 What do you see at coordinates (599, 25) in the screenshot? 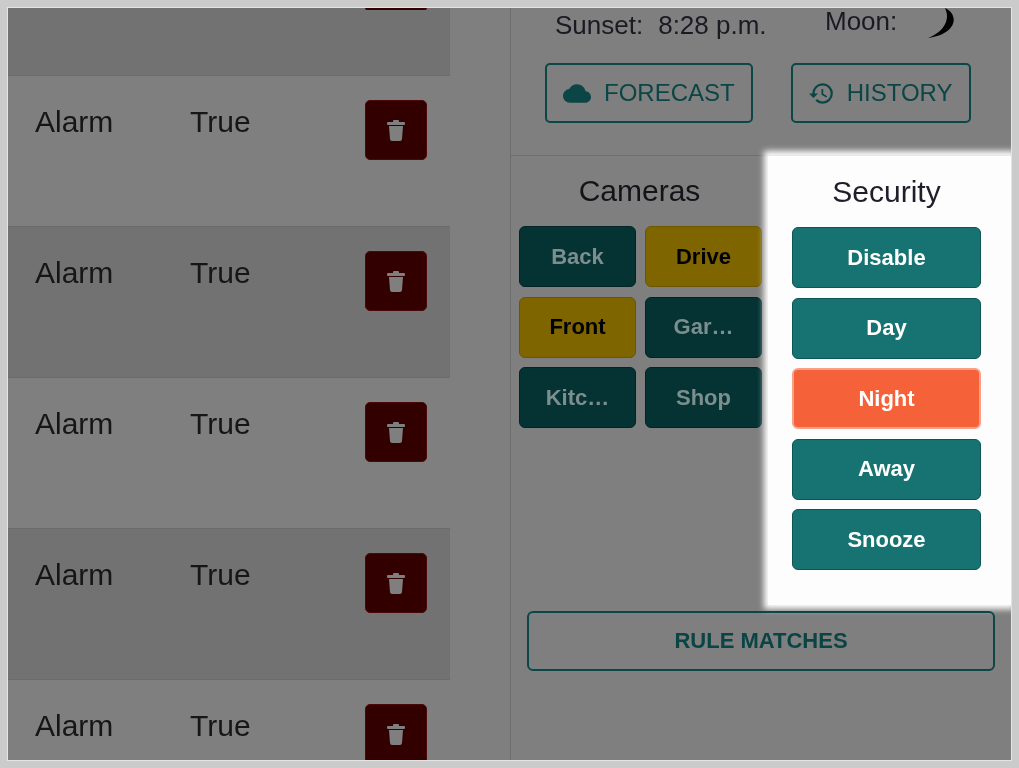
I see `sunset-label: Sunset:` at bounding box center [599, 25].